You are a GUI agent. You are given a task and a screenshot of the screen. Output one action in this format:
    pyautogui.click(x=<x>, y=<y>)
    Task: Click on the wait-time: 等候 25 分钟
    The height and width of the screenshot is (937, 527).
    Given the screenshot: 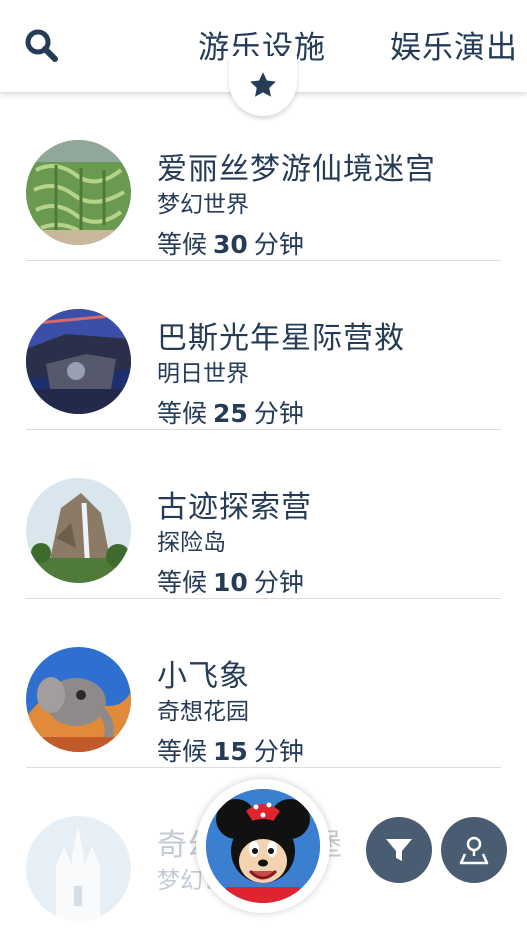 What is the action you would take?
    pyautogui.click(x=230, y=412)
    